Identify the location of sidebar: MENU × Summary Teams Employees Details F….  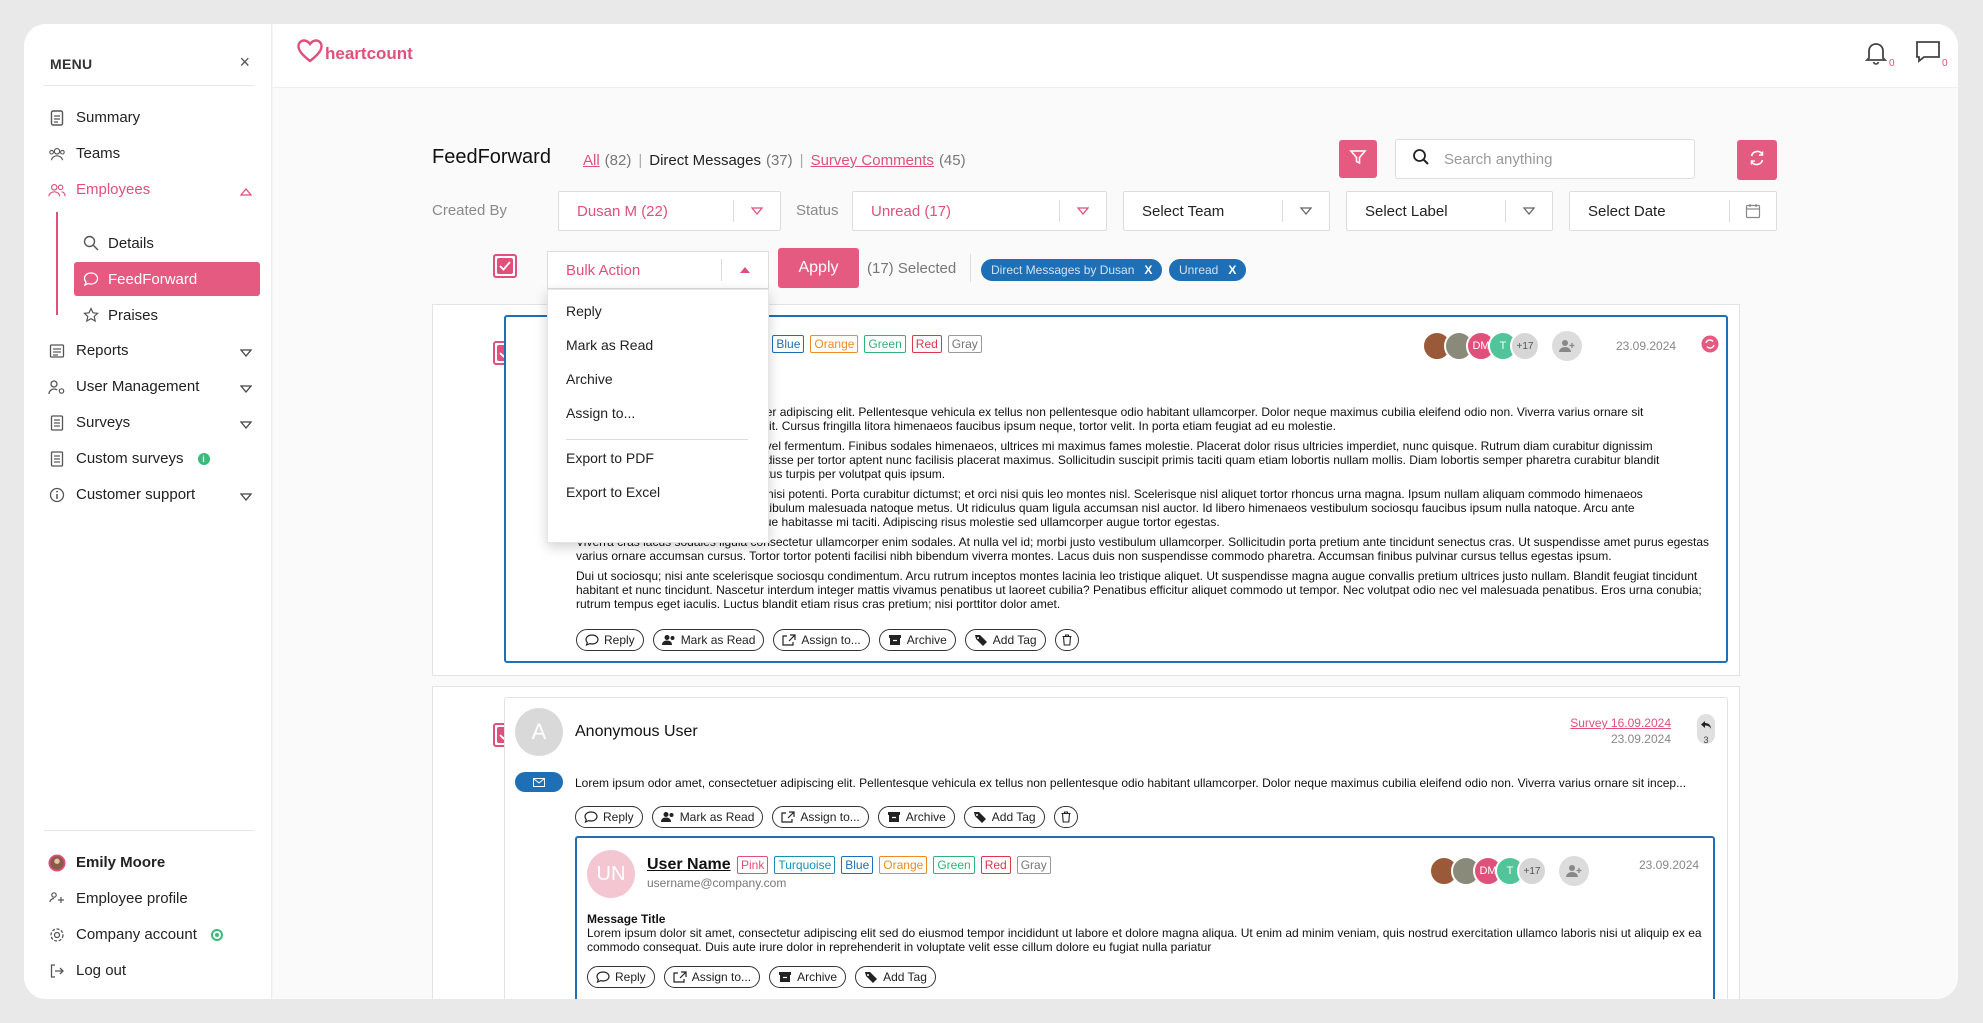
(148, 511).